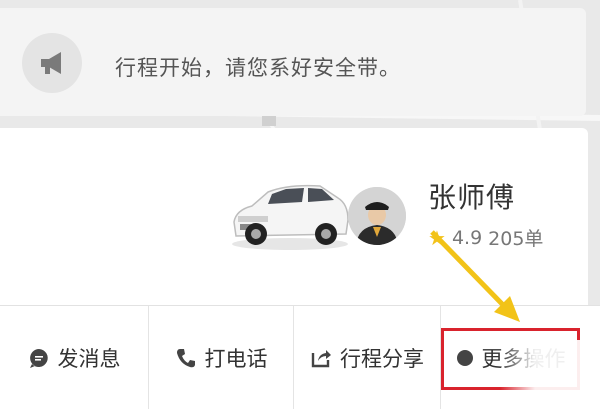 The width and height of the screenshot is (600, 409). Describe the element at coordinates (39, 358) in the screenshot. I see `message-bubble-icon` at that location.